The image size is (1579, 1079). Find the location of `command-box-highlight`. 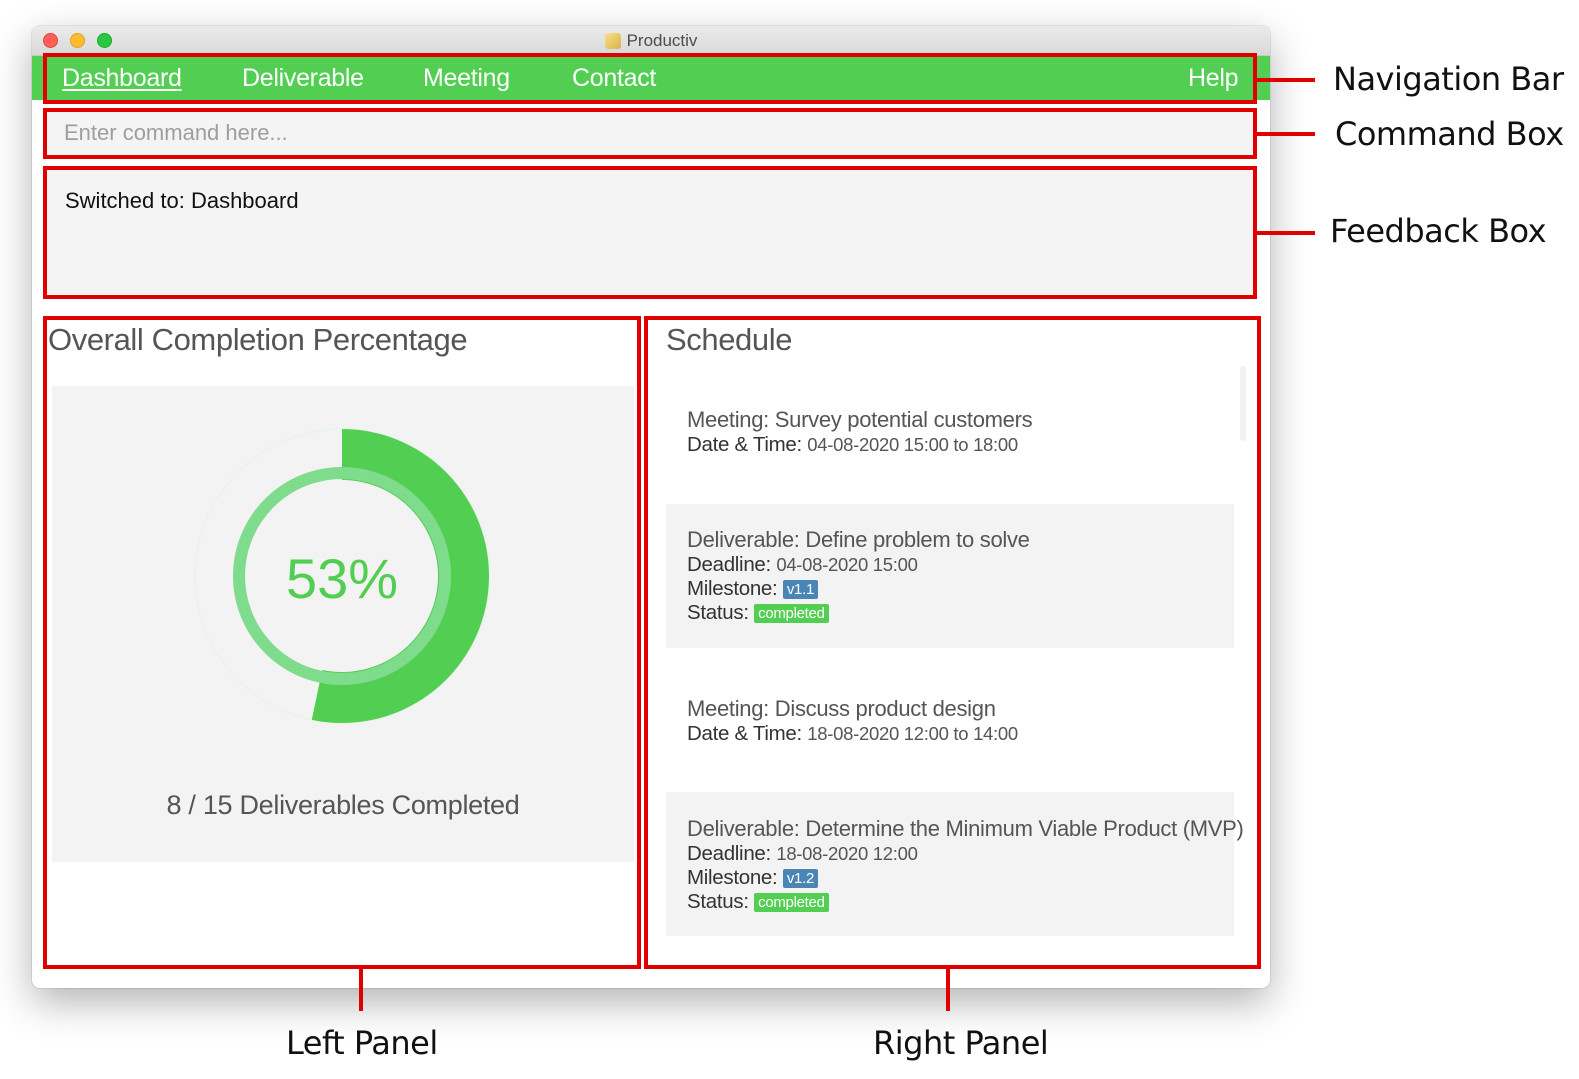

command-box-highlight is located at coordinates (650, 133).